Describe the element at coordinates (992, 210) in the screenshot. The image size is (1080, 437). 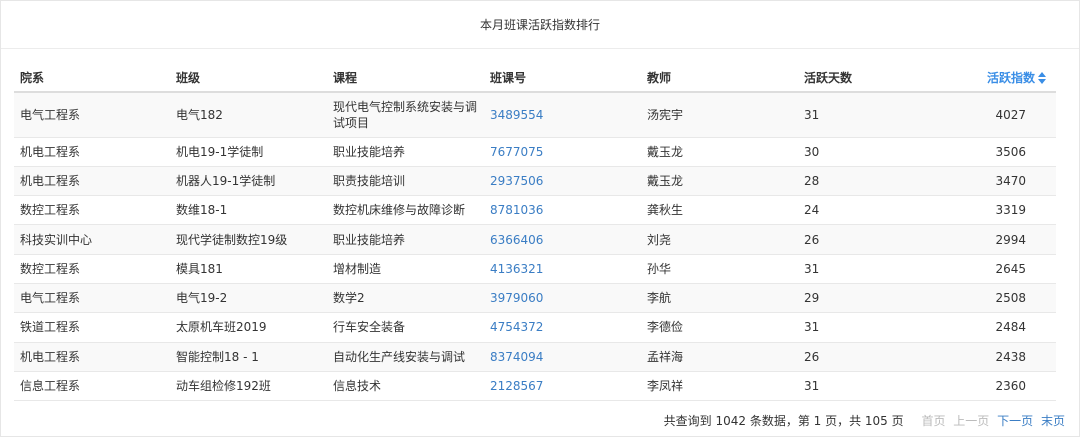
I see `cell-activity-index: 3319` at that location.